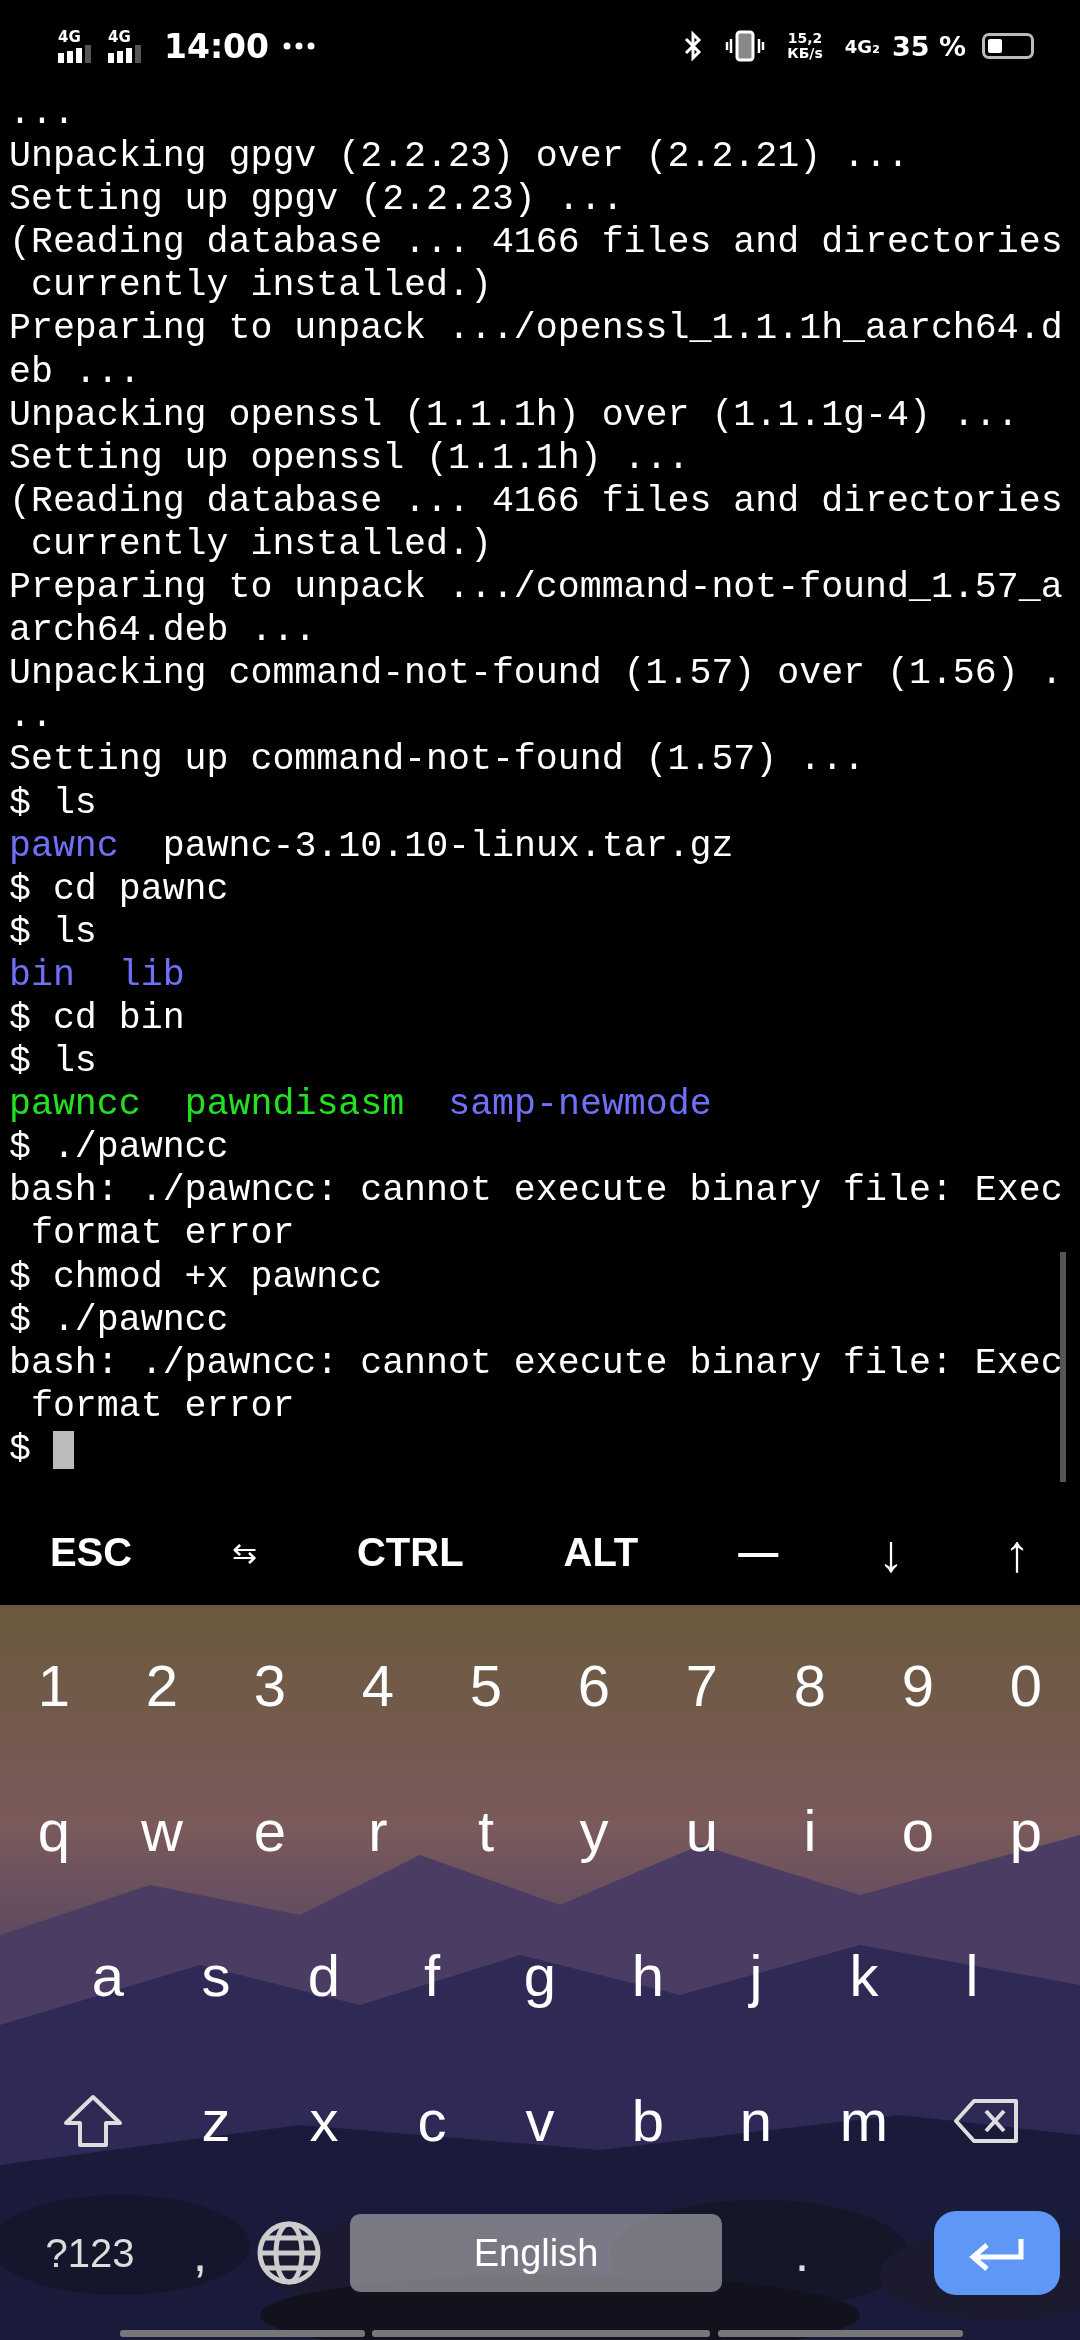 The height and width of the screenshot is (2340, 1080). What do you see at coordinates (864, 2120) in the screenshot?
I see `key: m` at bounding box center [864, 2120].